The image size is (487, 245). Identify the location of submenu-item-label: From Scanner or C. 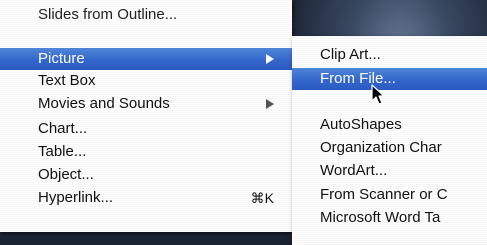
(384, 194).